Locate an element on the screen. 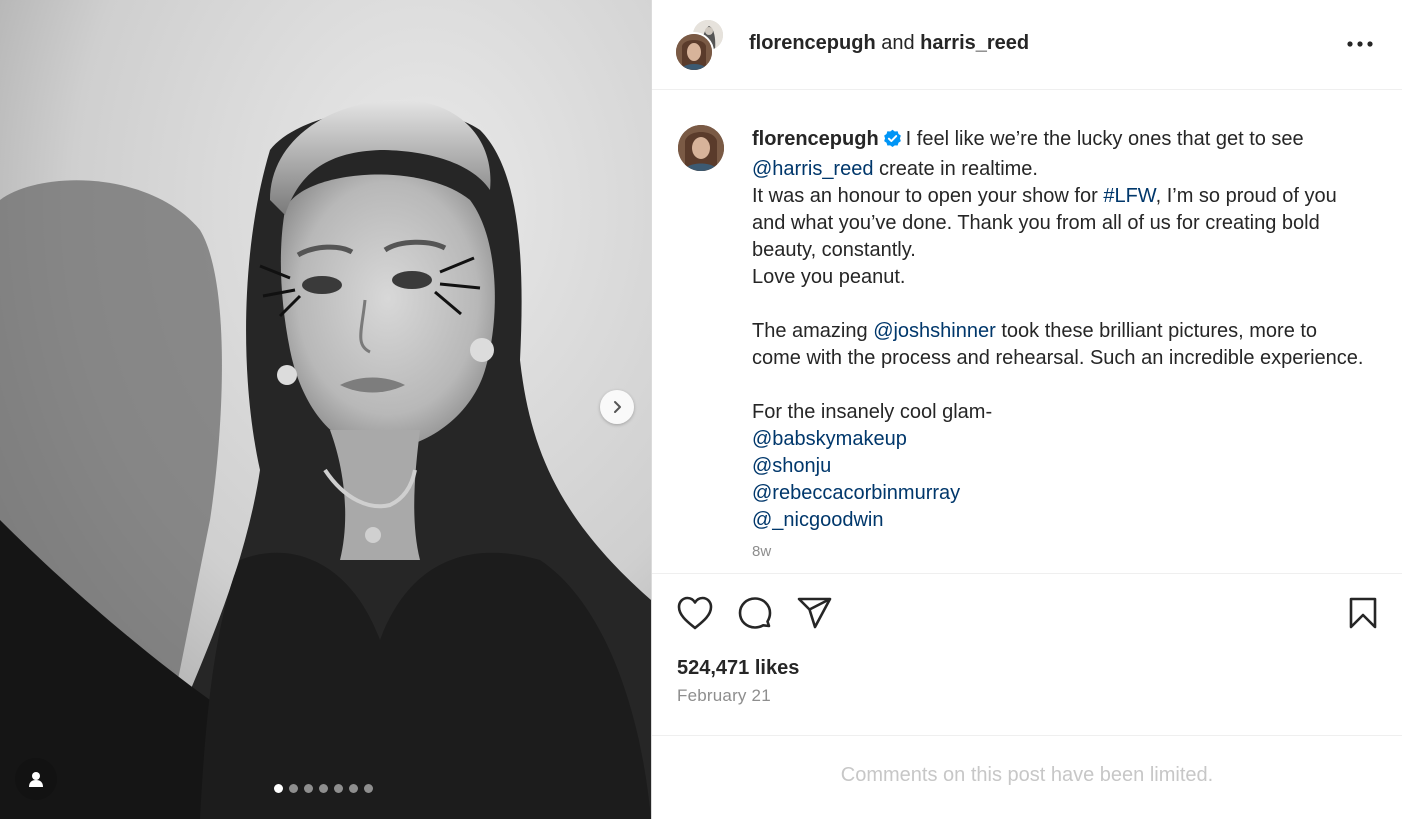  username-link: florencepugh is located at coordinates (812, 43).